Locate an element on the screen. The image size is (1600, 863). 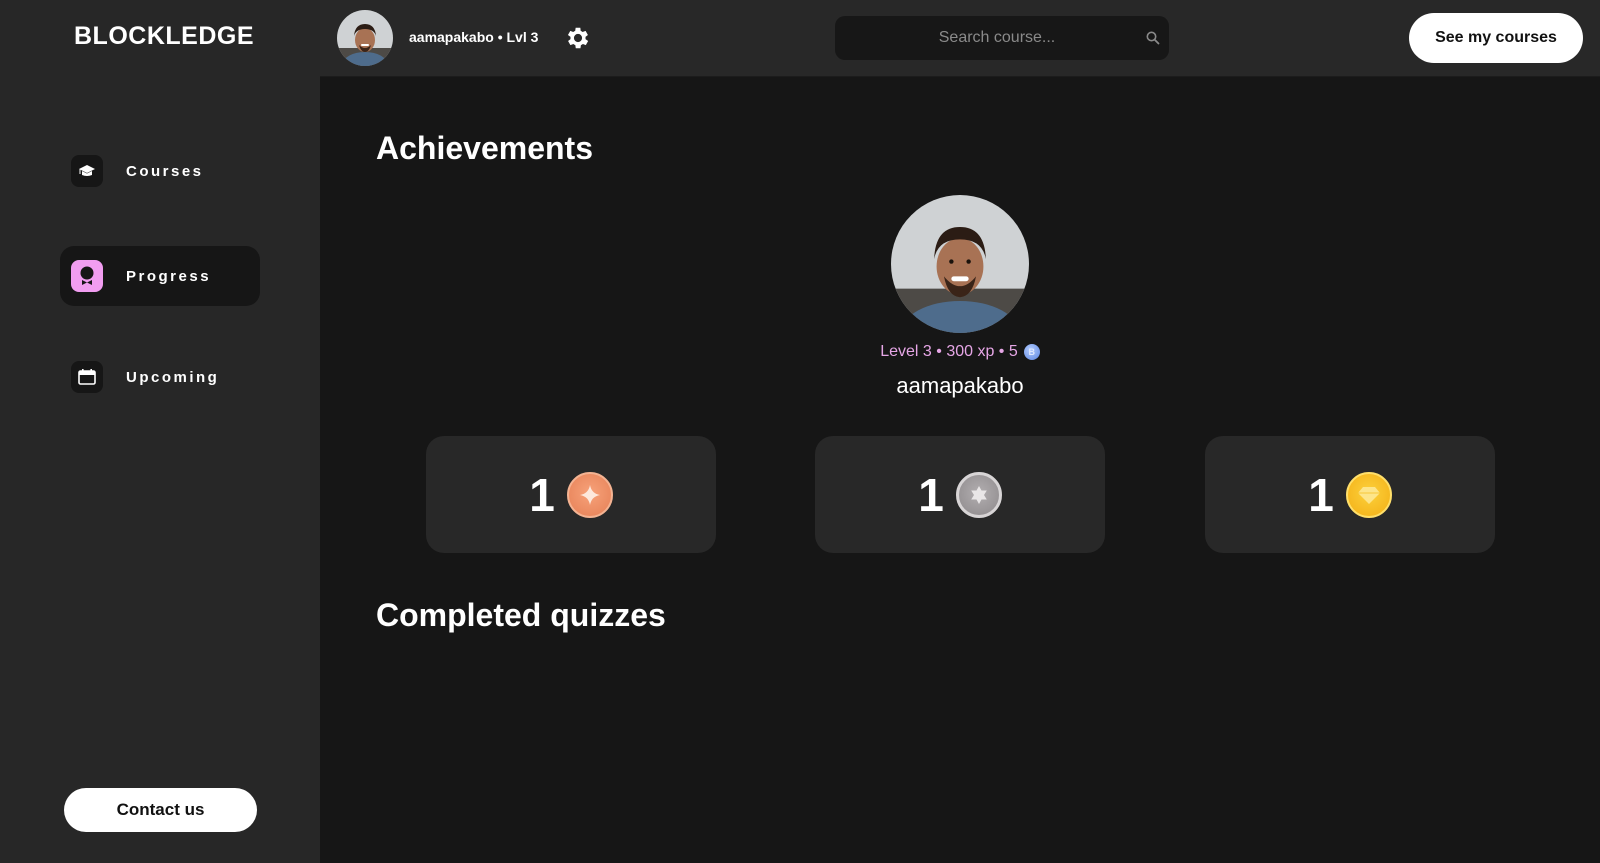
badge-card-gold: 1 is located at coordinates (1350, 494).